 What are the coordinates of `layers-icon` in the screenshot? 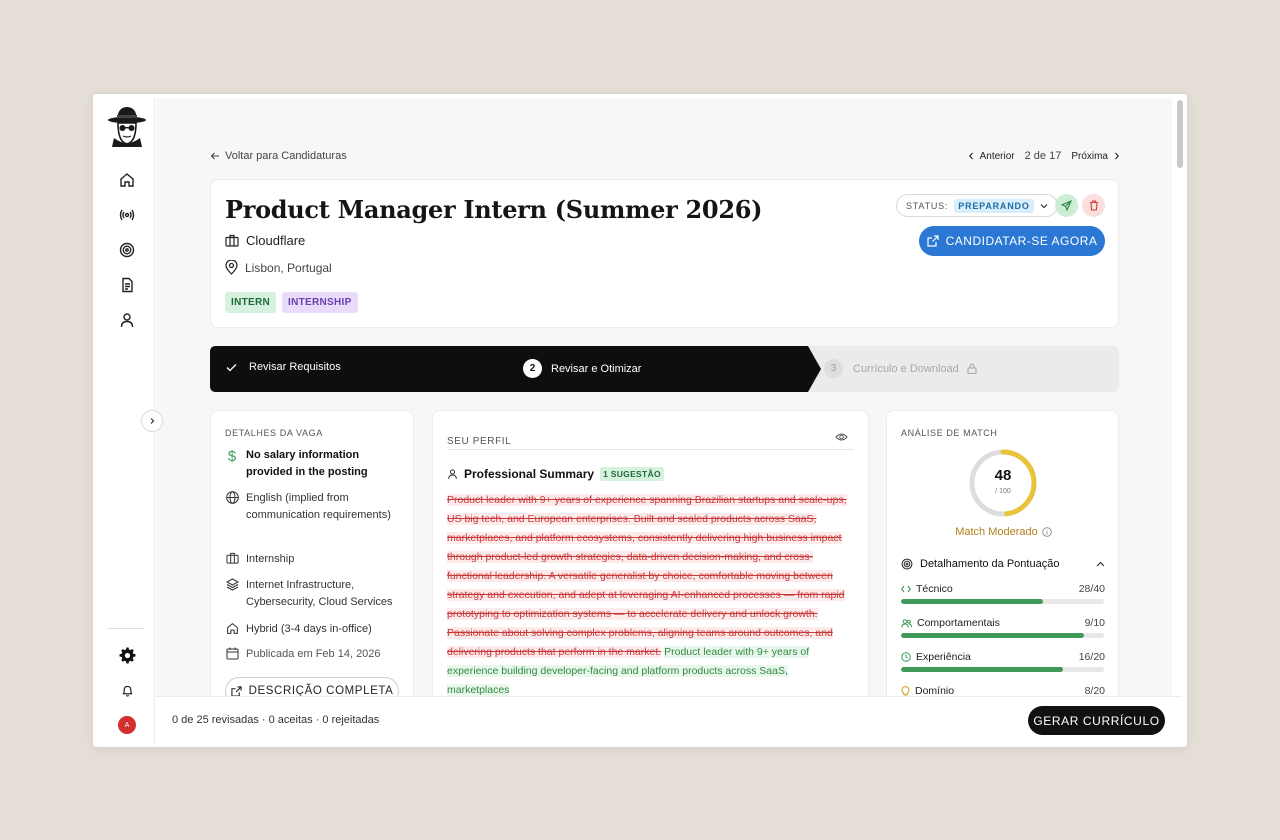 It's located at (232, 594).